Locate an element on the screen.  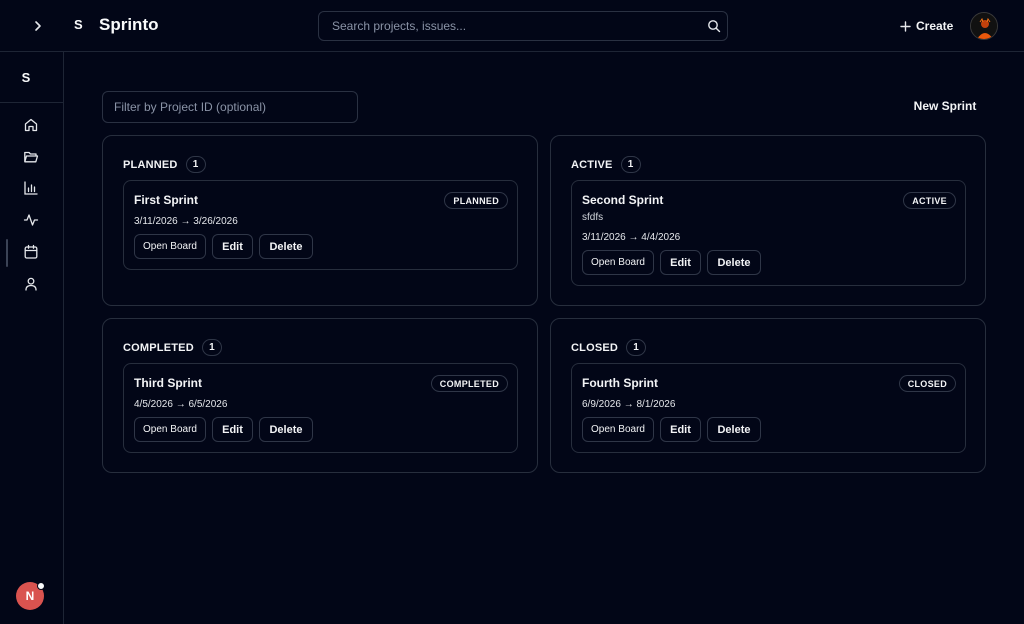
sprint-name: Third Sprint is located at coordinates (168, 383).